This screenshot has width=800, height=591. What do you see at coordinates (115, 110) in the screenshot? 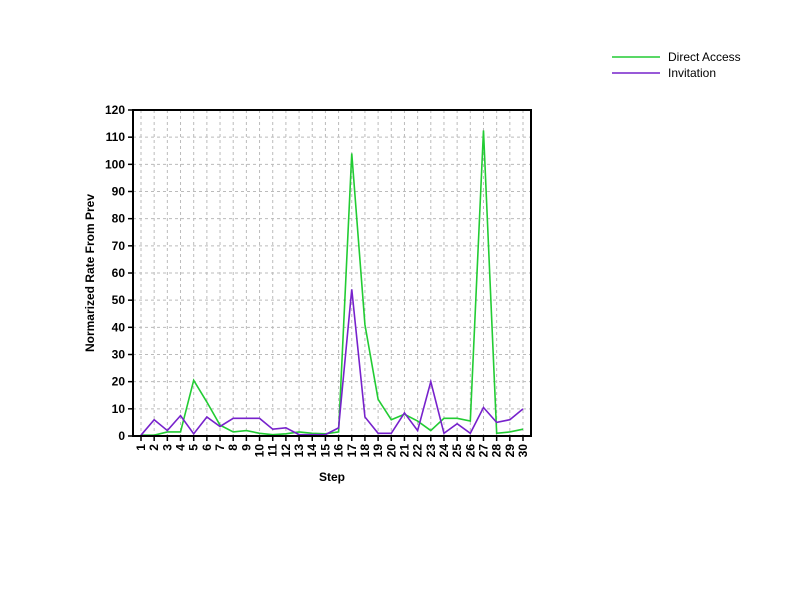
I see `y-tick-label: 120` at bounding box center [115, 110].